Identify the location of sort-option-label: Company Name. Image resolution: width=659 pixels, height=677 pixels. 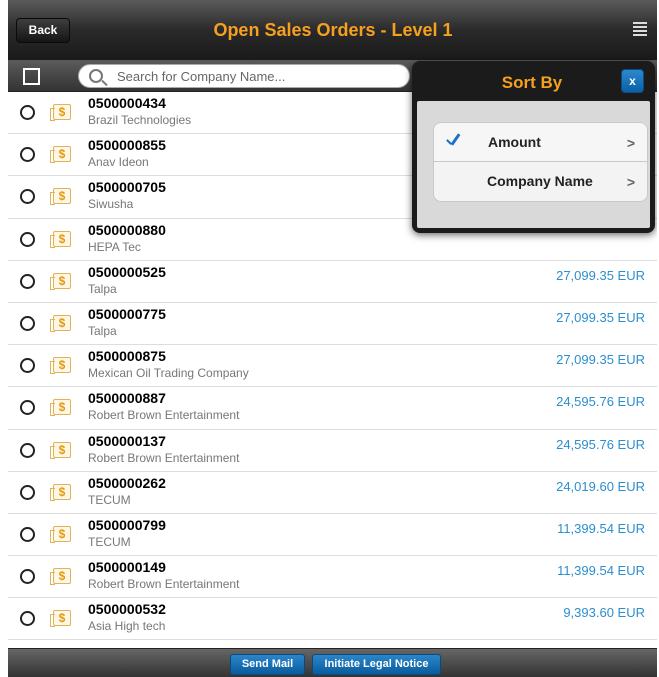
(540, 181).